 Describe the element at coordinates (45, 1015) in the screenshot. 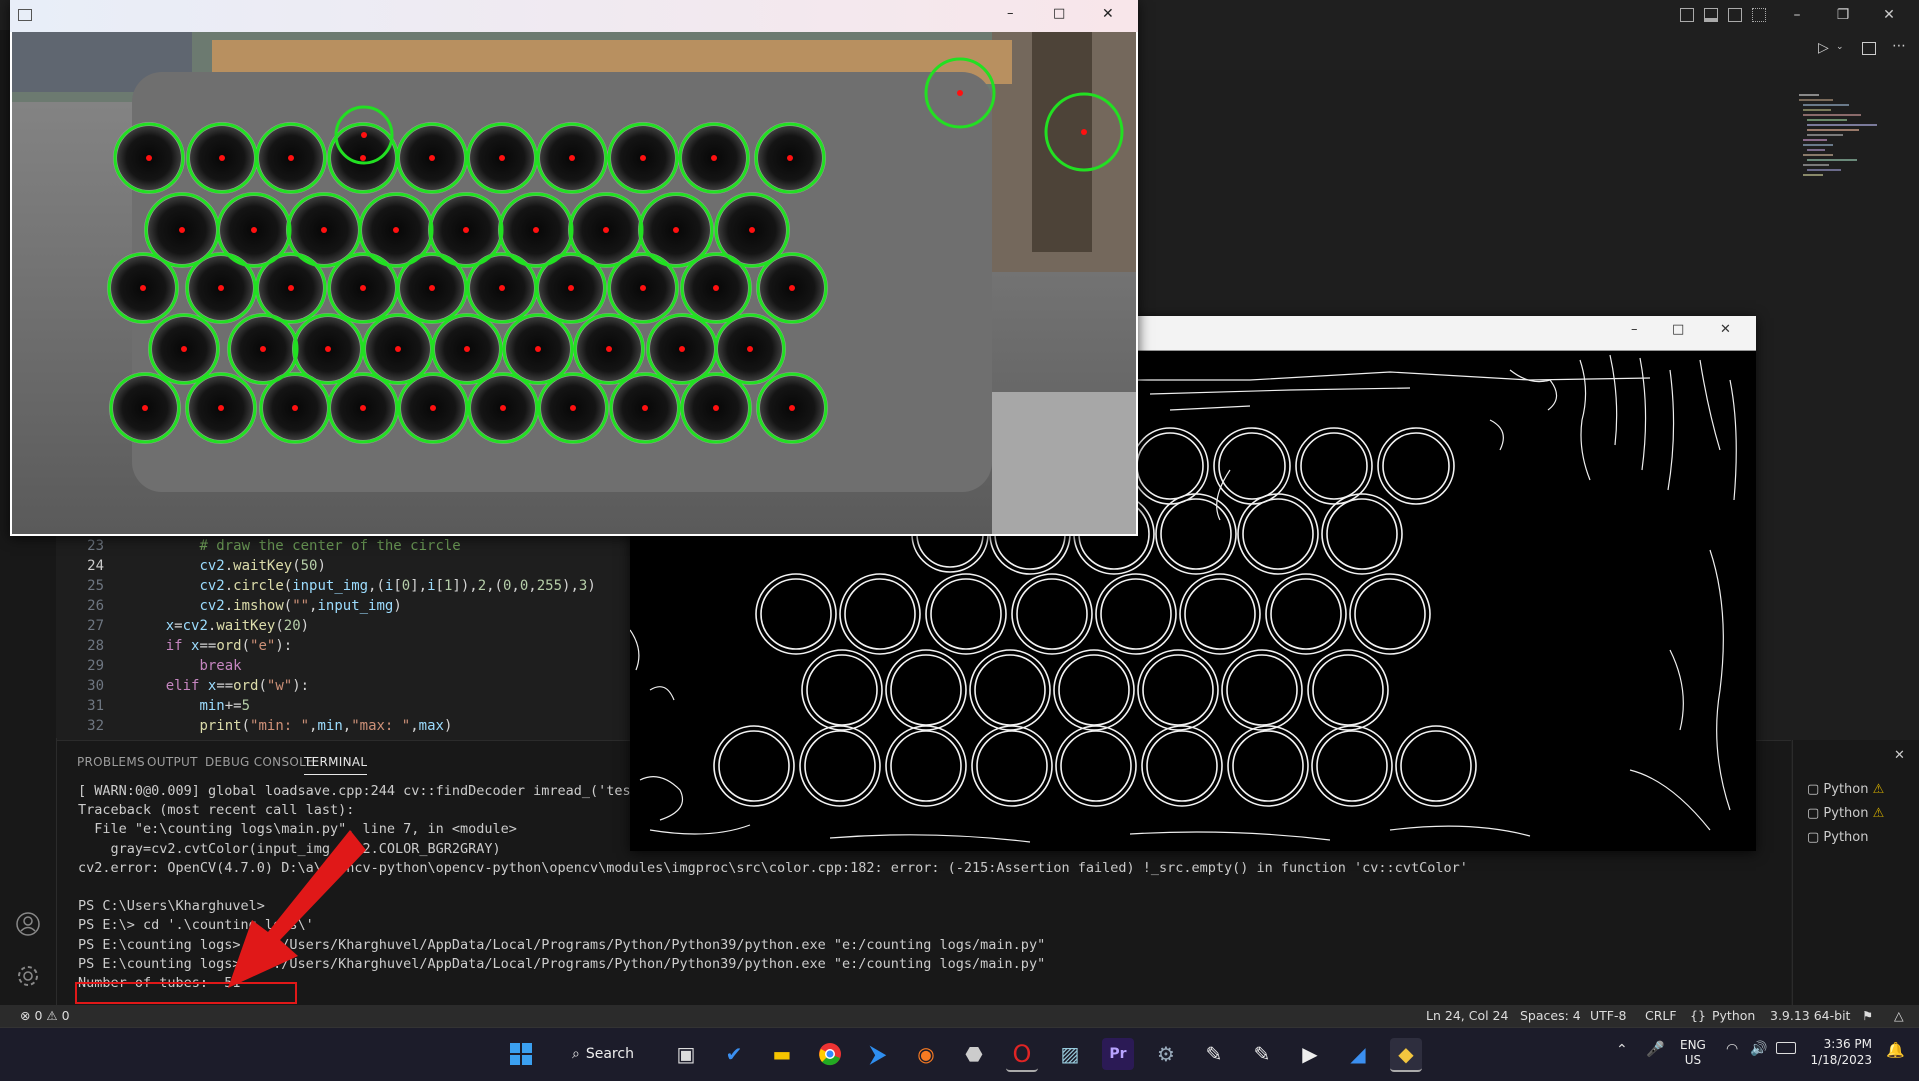

I see `problems-status: ⊗ 0 ⚠ 0` at that location.